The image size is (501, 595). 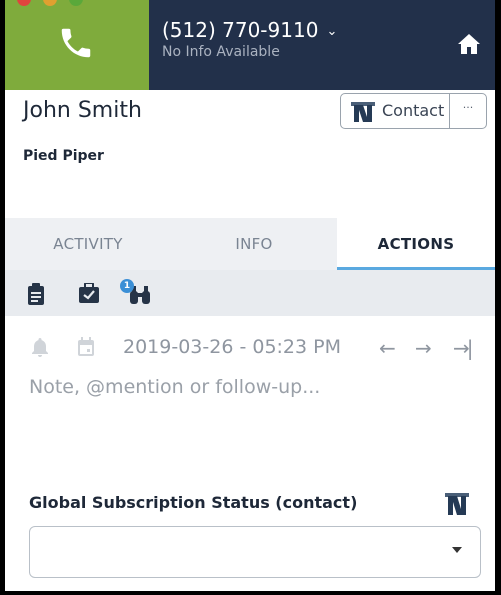 I want to click on subscription-status-select, so click(x=255, y=552).